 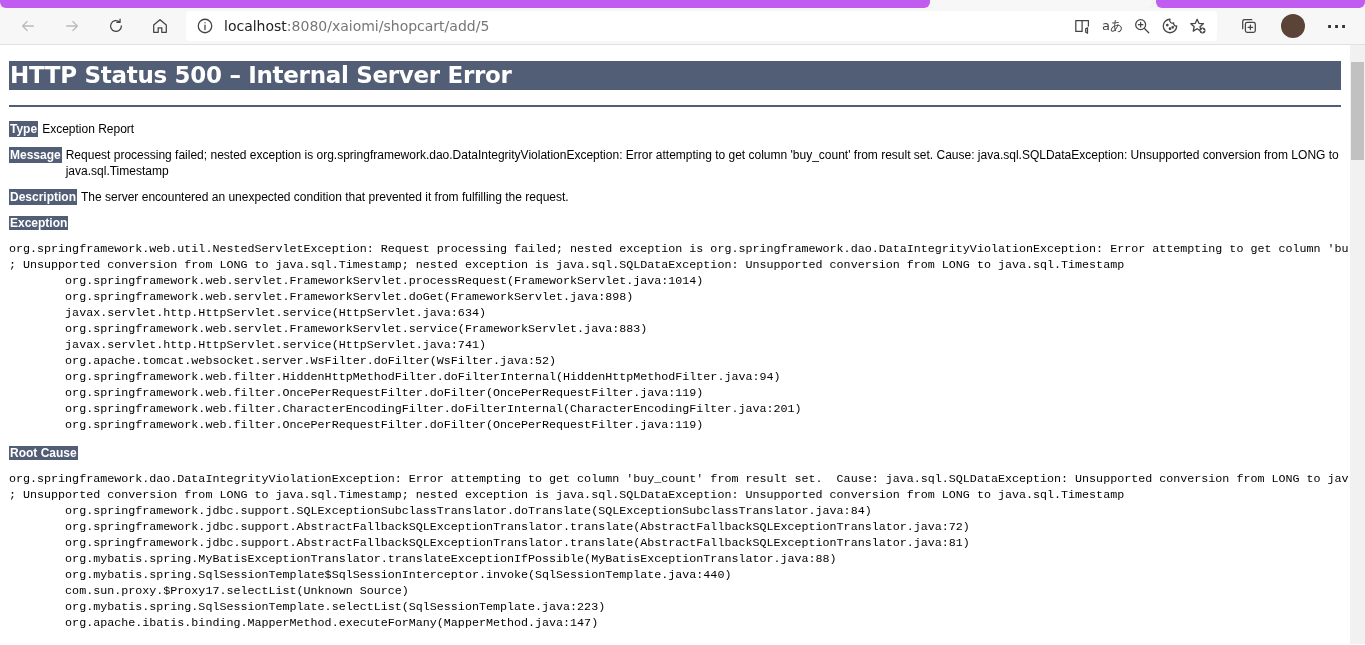 I want to click on stack-trace-line: org.springframework.jdbc.support.AbstractFallbackSQLExceptionTranslator.translate(AbstractFallbackSQLExceptionTranslator.java:81), so click(x=517, y=543).